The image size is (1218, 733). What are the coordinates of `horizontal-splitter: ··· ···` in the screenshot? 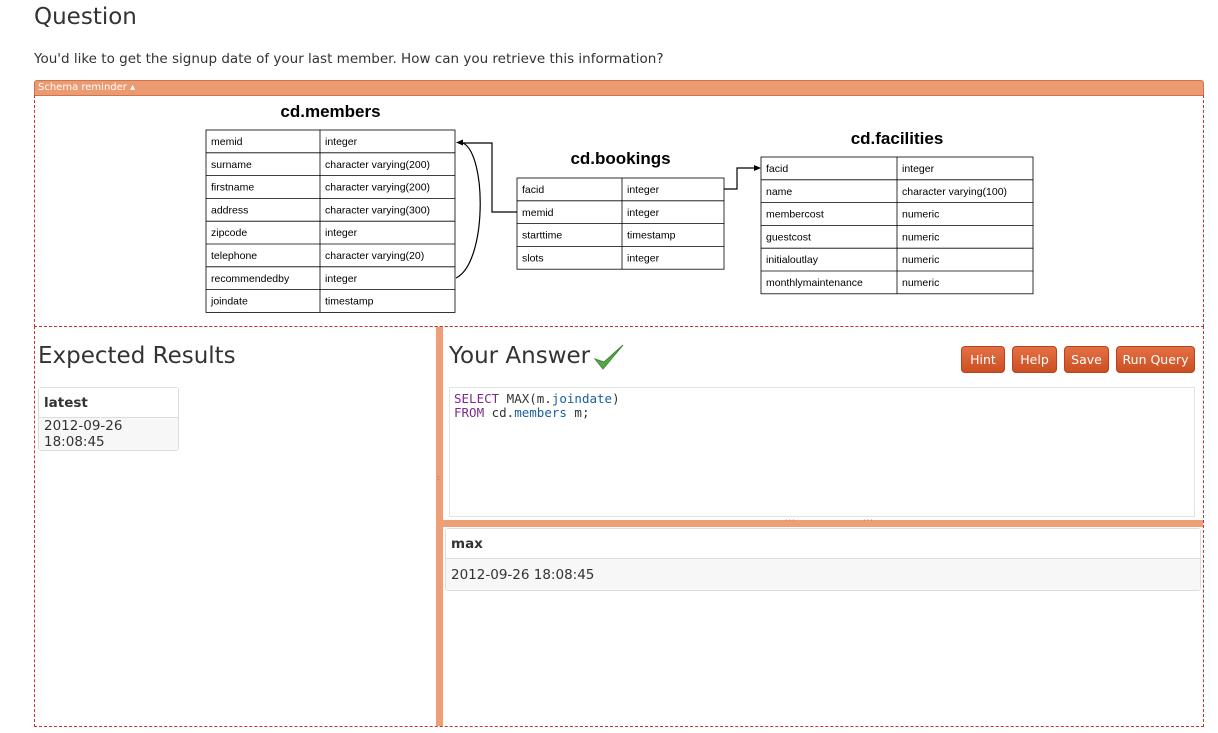 It's located at (823, 521).